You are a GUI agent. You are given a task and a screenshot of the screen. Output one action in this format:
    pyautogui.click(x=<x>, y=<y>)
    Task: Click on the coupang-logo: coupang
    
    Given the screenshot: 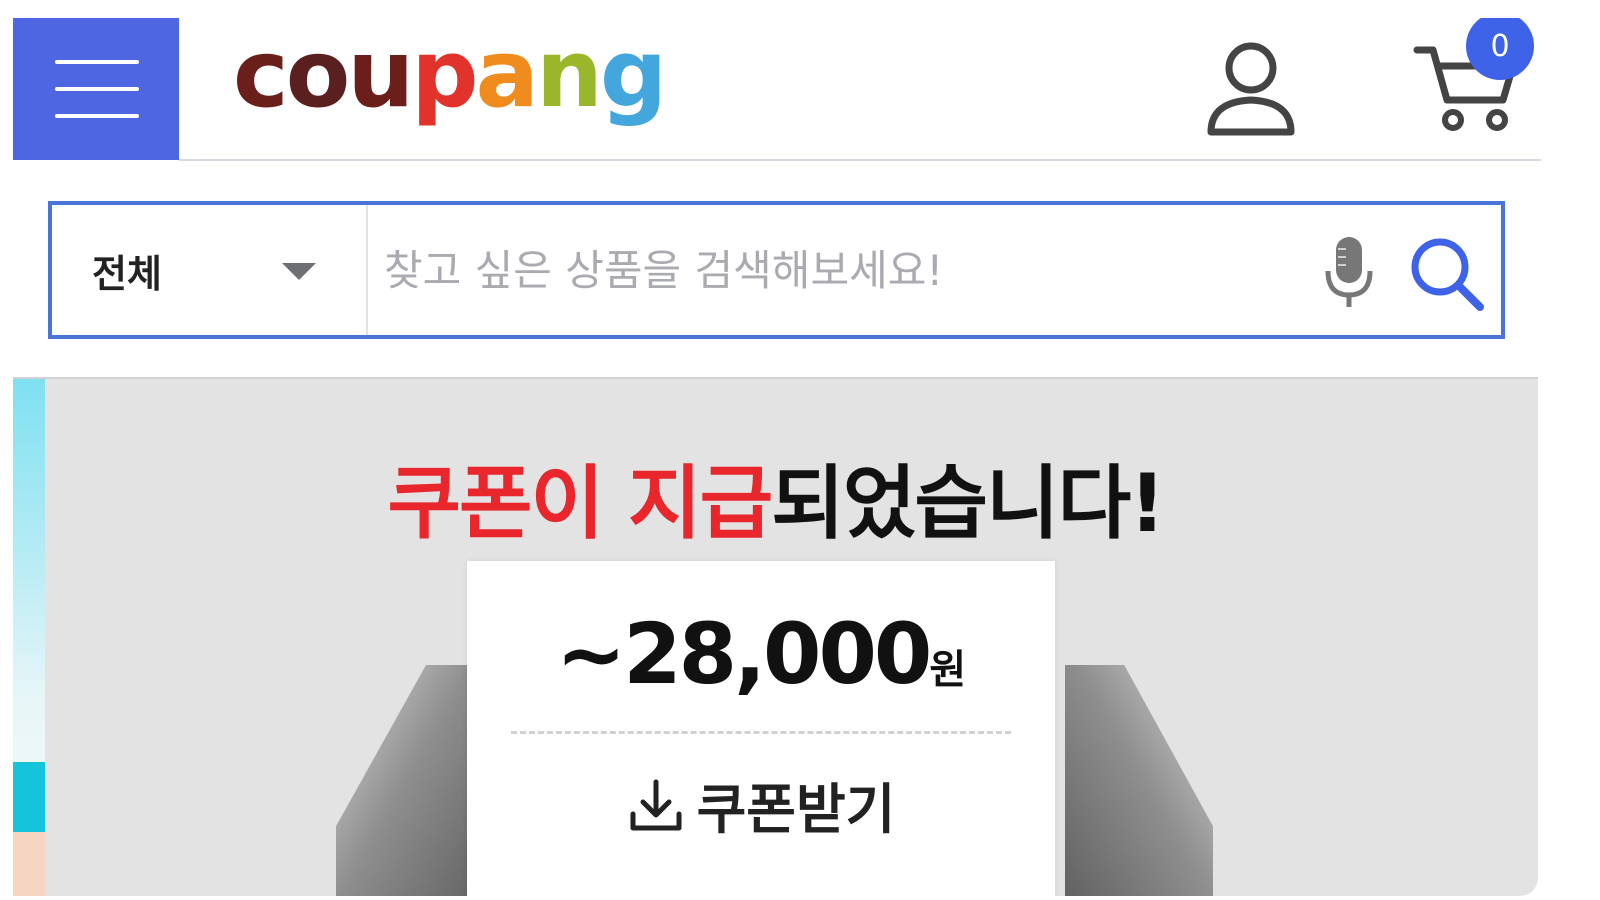 What is the action you would take?
    pyautogui.click(x=450, y=75)
    